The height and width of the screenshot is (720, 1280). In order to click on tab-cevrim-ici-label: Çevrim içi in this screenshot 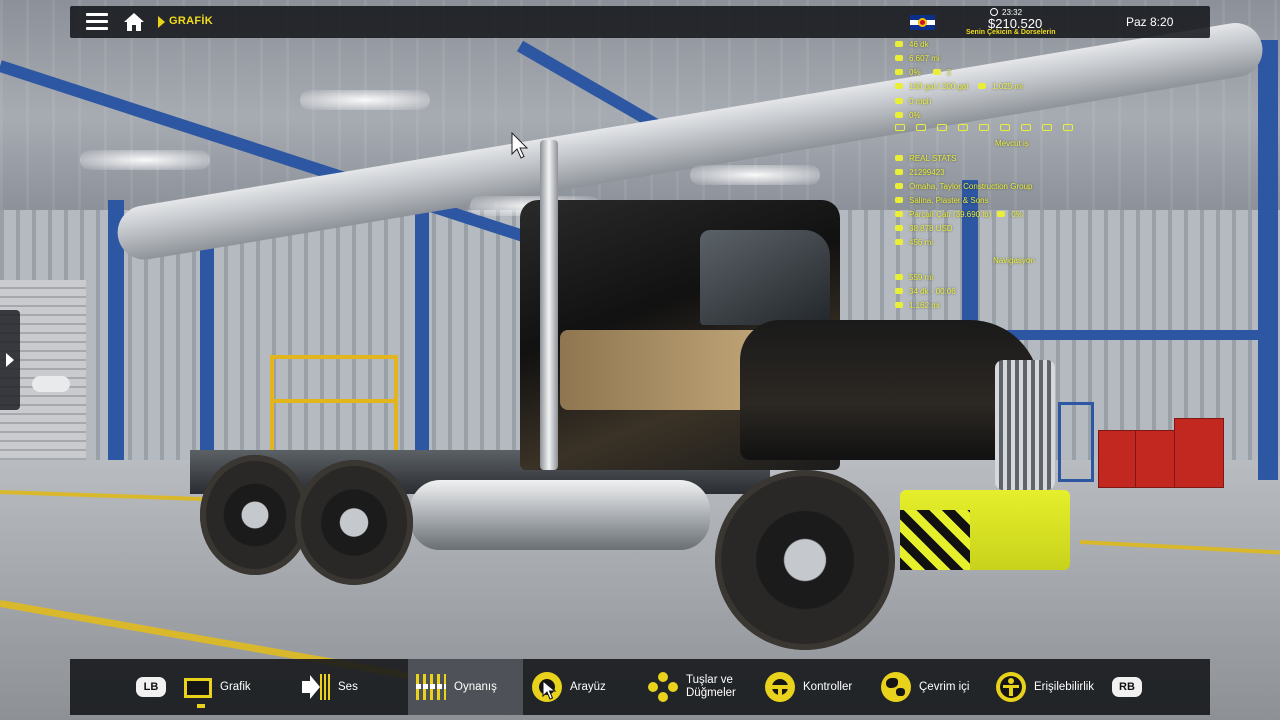, I will do `click(944, 686)`.